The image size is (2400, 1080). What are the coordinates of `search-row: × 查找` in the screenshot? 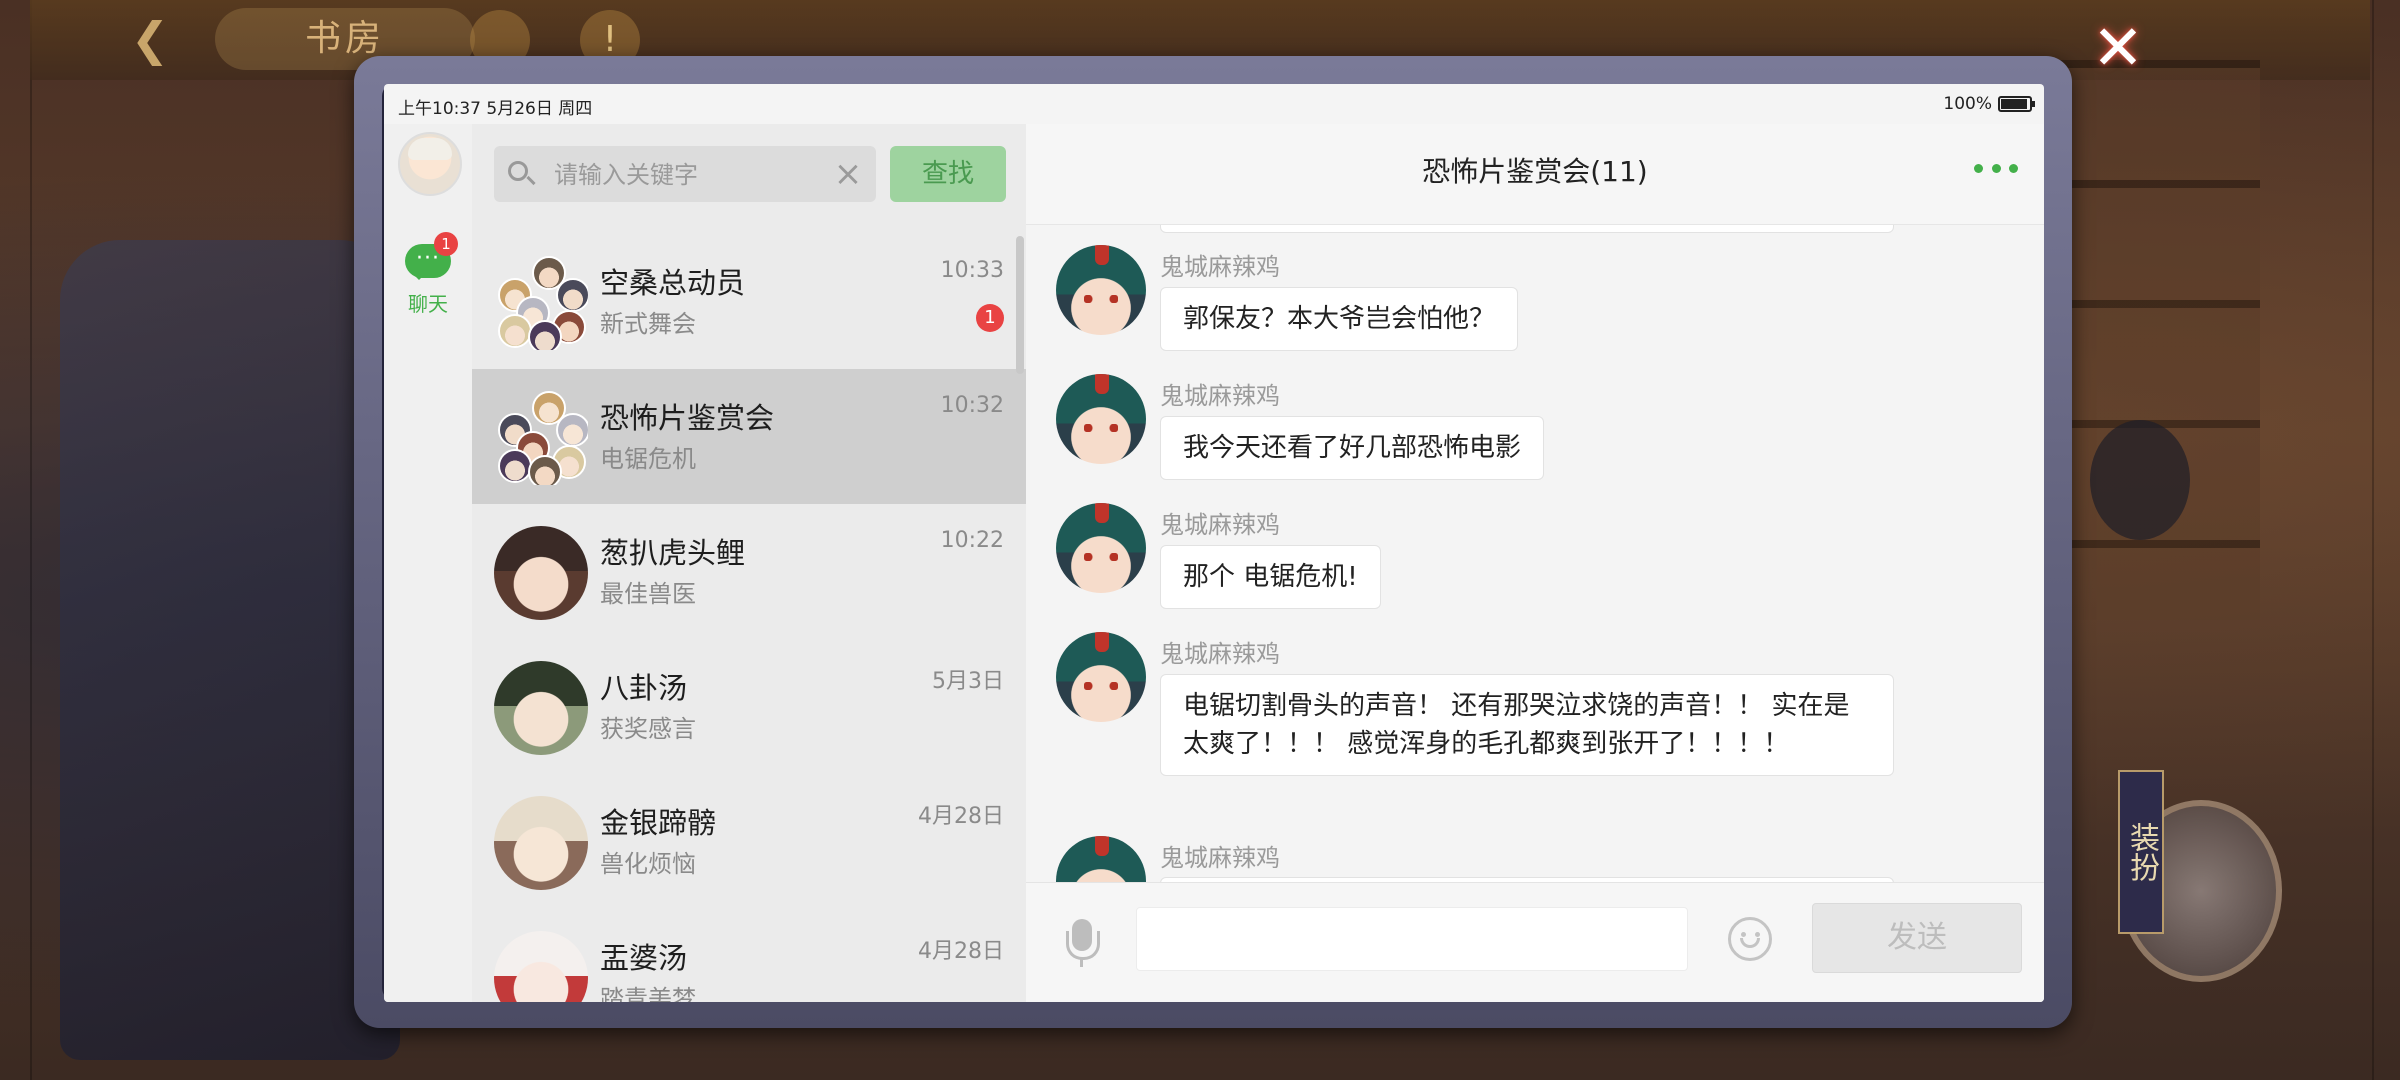 It's located at (749, 174).